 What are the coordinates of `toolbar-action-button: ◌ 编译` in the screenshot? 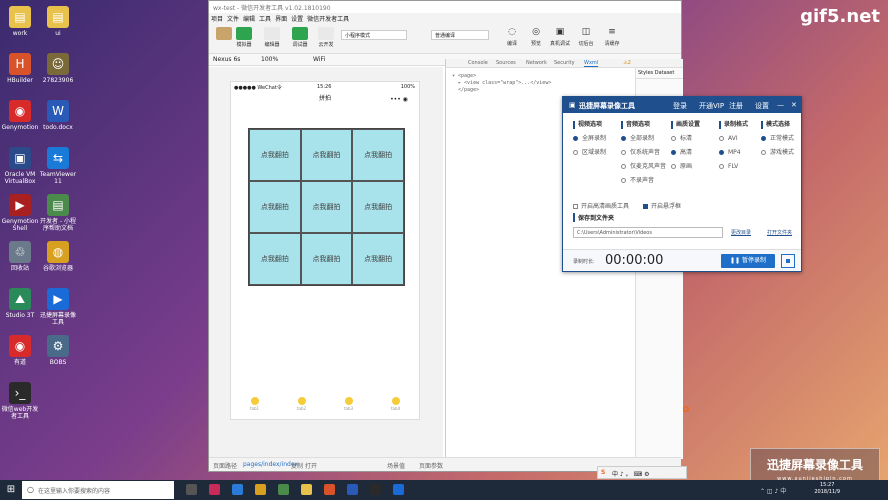 It's located at (512, 37).